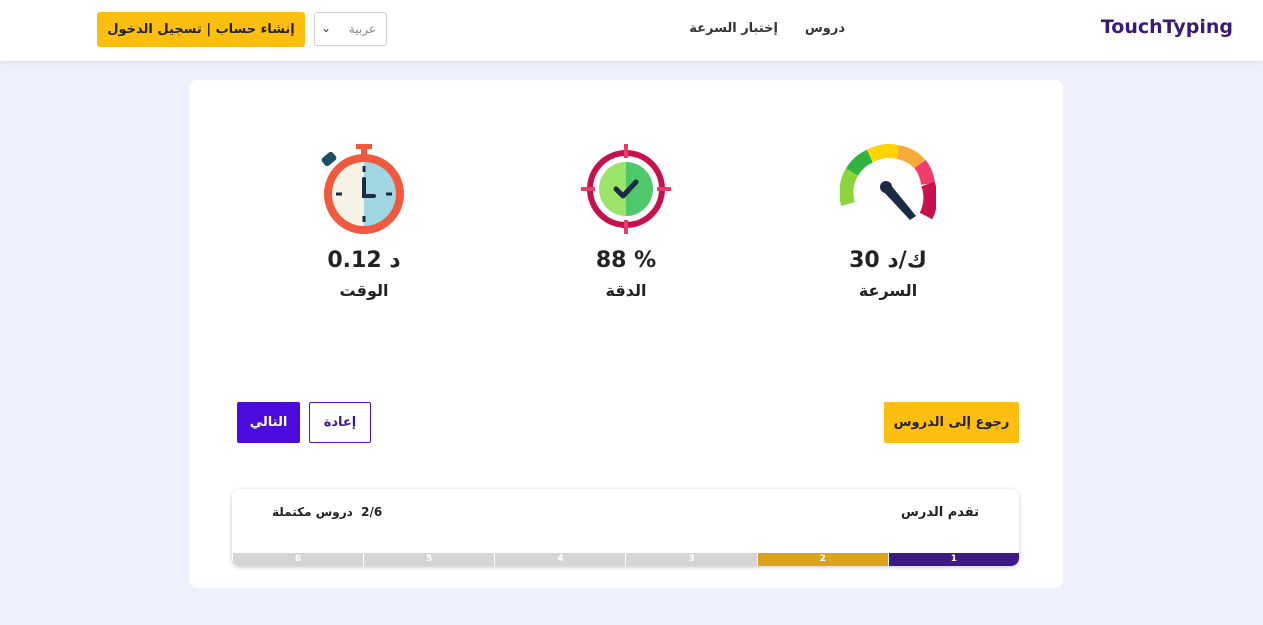  Describe the element at coordinates (733, 28) in the screenshot. I see `nav-speed-test-link: إختبار السرعة` at that location.